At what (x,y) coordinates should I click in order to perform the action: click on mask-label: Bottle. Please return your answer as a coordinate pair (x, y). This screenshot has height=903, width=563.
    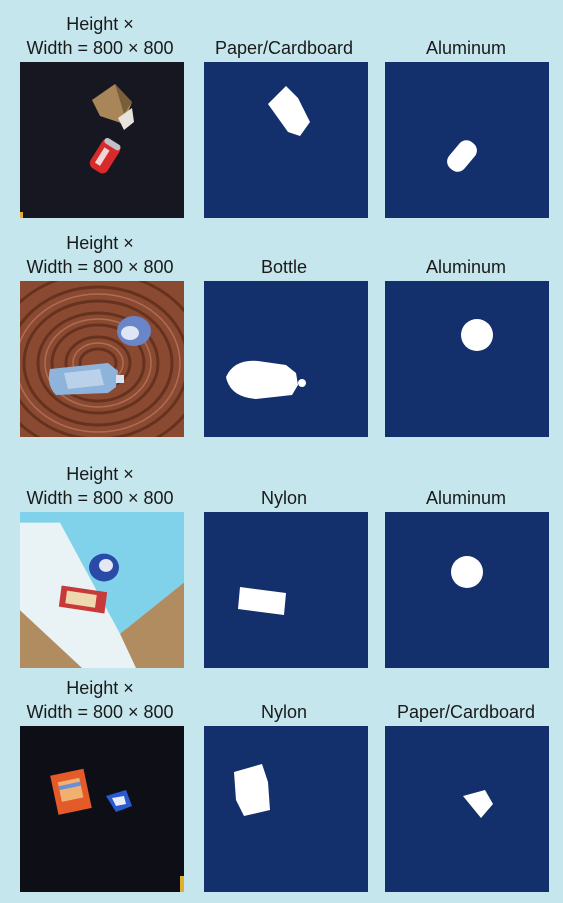
    Looking at the image, I should click on (284, 267).